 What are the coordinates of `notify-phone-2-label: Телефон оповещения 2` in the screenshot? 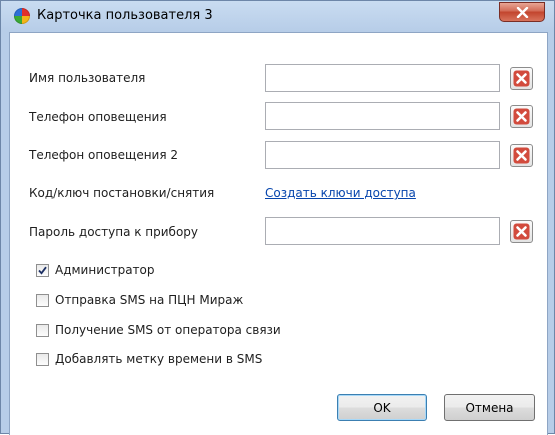 It's located at (104, 155).